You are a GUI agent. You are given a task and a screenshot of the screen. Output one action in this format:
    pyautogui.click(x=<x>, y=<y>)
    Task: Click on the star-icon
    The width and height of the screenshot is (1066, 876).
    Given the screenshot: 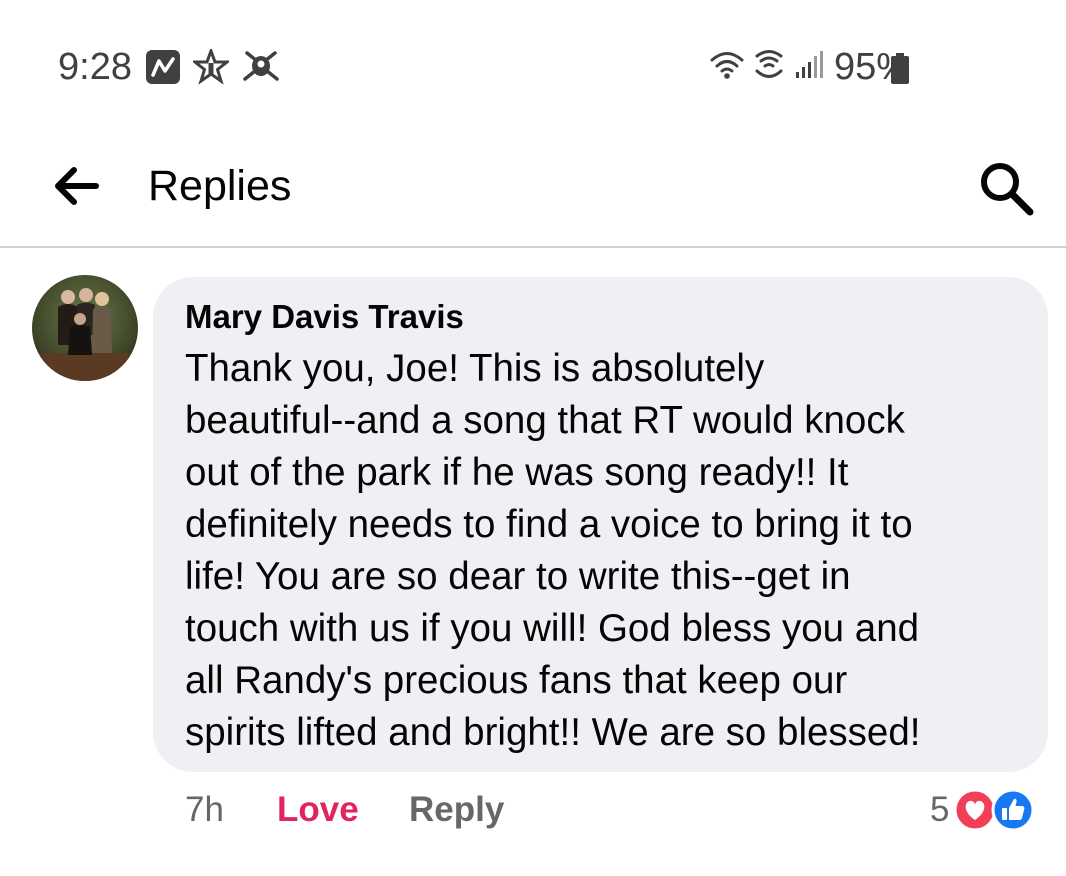 What is the action you would take?
    pyautogui.click(x=211, y=67)
    